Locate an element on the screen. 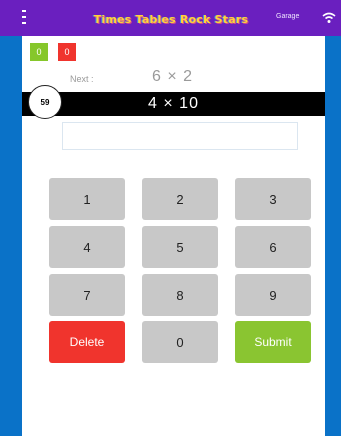  timer-badge: 59 is located at coordinates (45, 102).